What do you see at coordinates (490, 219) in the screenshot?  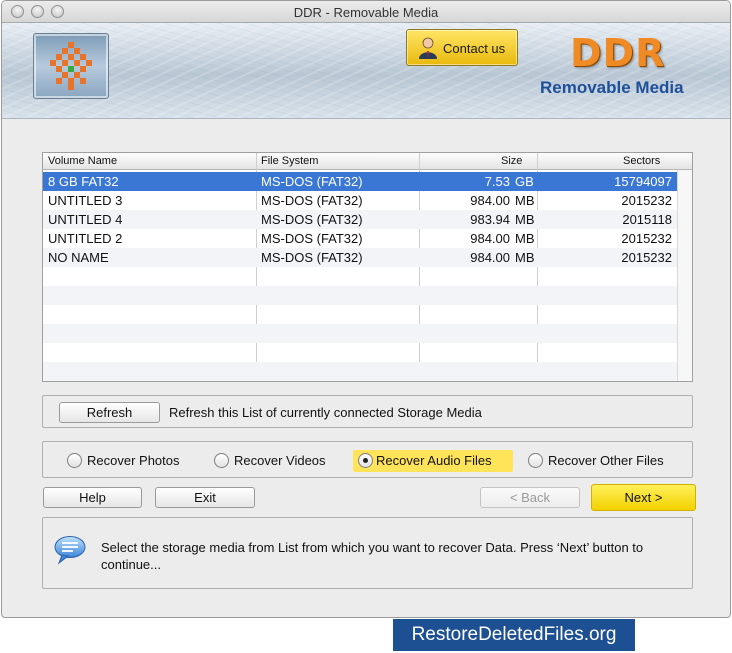 I see `size-cell: 983.94` at bounding box center [490, 219].